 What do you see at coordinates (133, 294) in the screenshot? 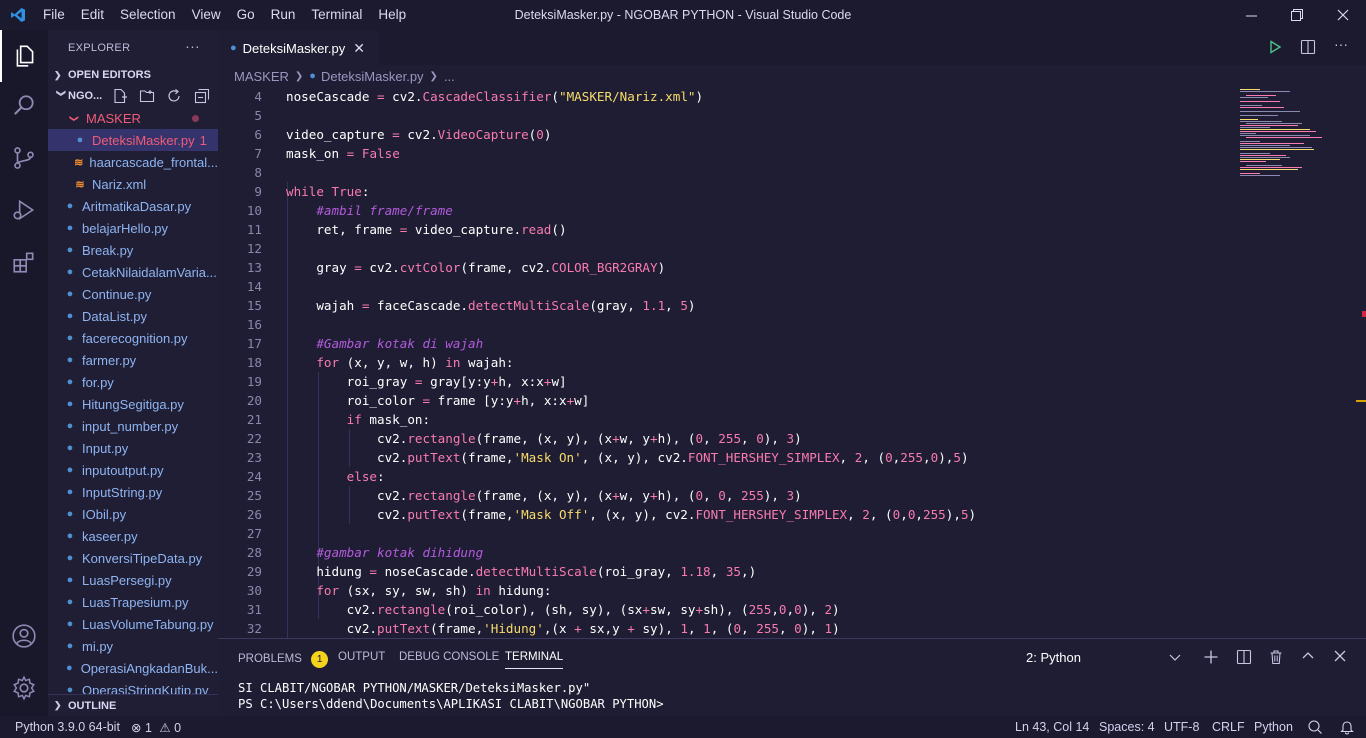
I see `list-item: ● Continue.py` at bounding box center [133, 294].